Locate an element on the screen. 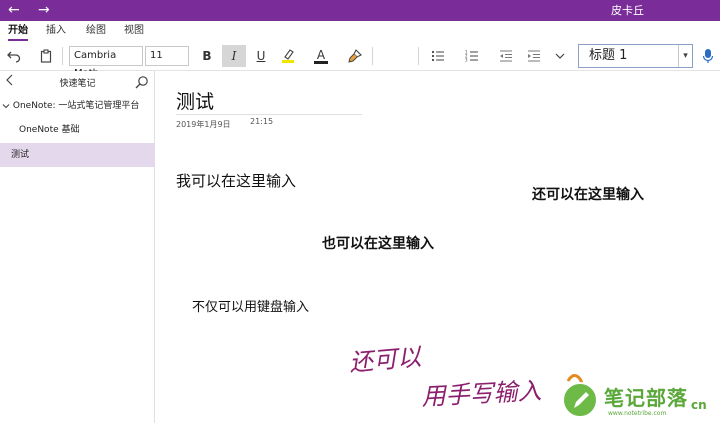 The image size is (720, 423). more-options-button is located at coordinates (560, 56).